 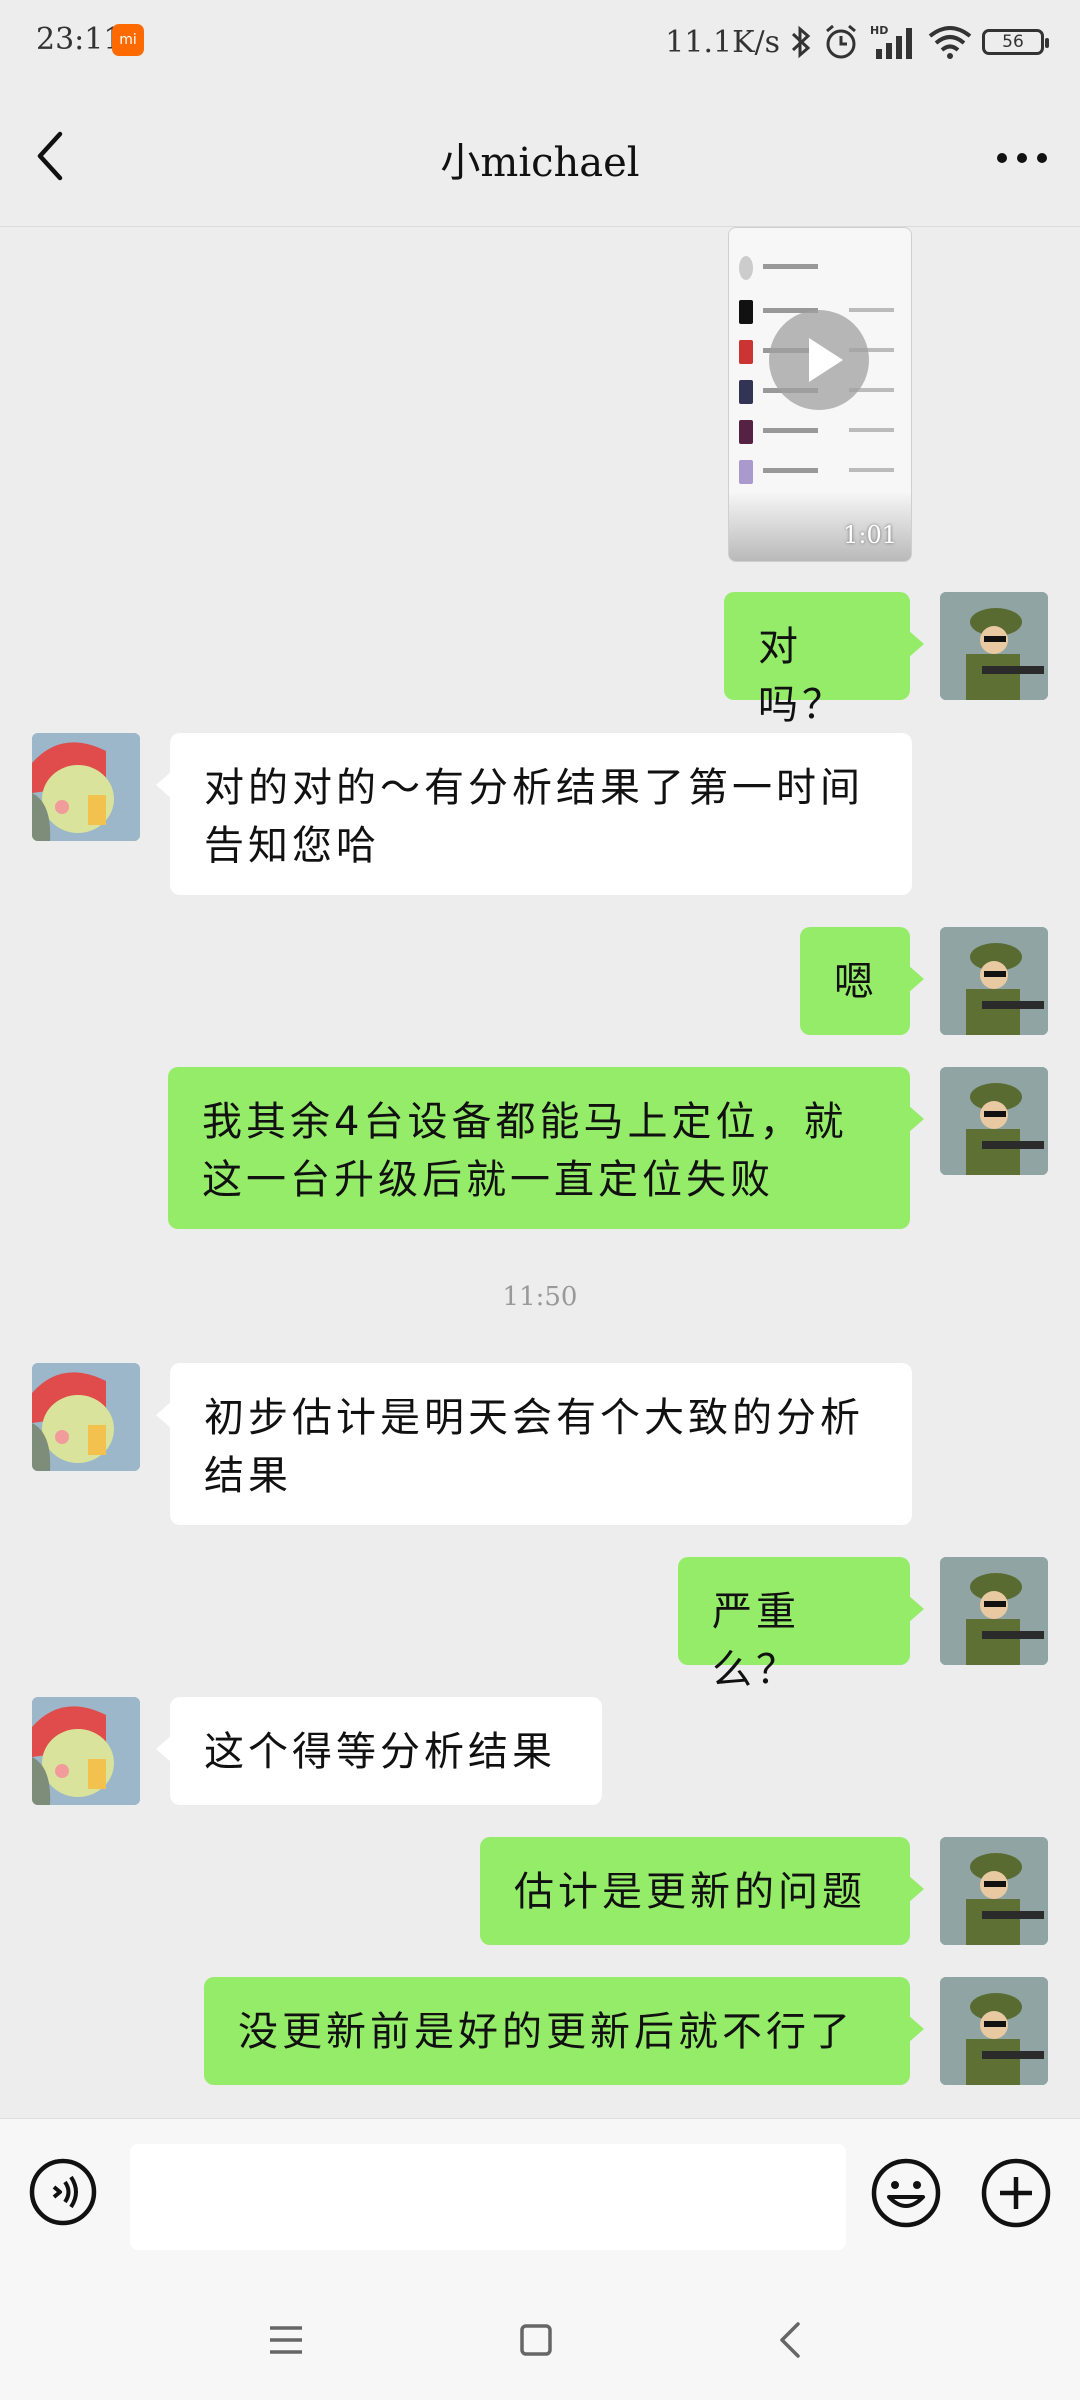 I want to click on message-bubble-incoming: 这个得等分析结果, so click(x=379, y=1751).